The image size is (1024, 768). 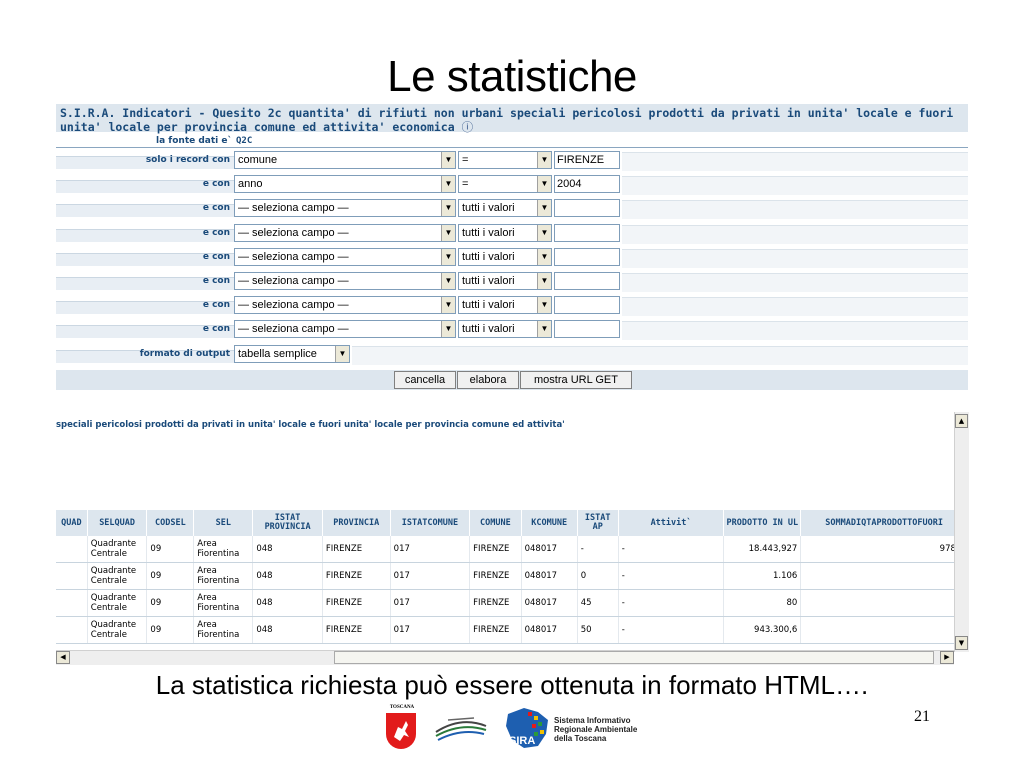 What do you see at coordinates (117, 523) in the screenshot?
I see `column-header: SELQUAD` at bounding box center [117, 523].